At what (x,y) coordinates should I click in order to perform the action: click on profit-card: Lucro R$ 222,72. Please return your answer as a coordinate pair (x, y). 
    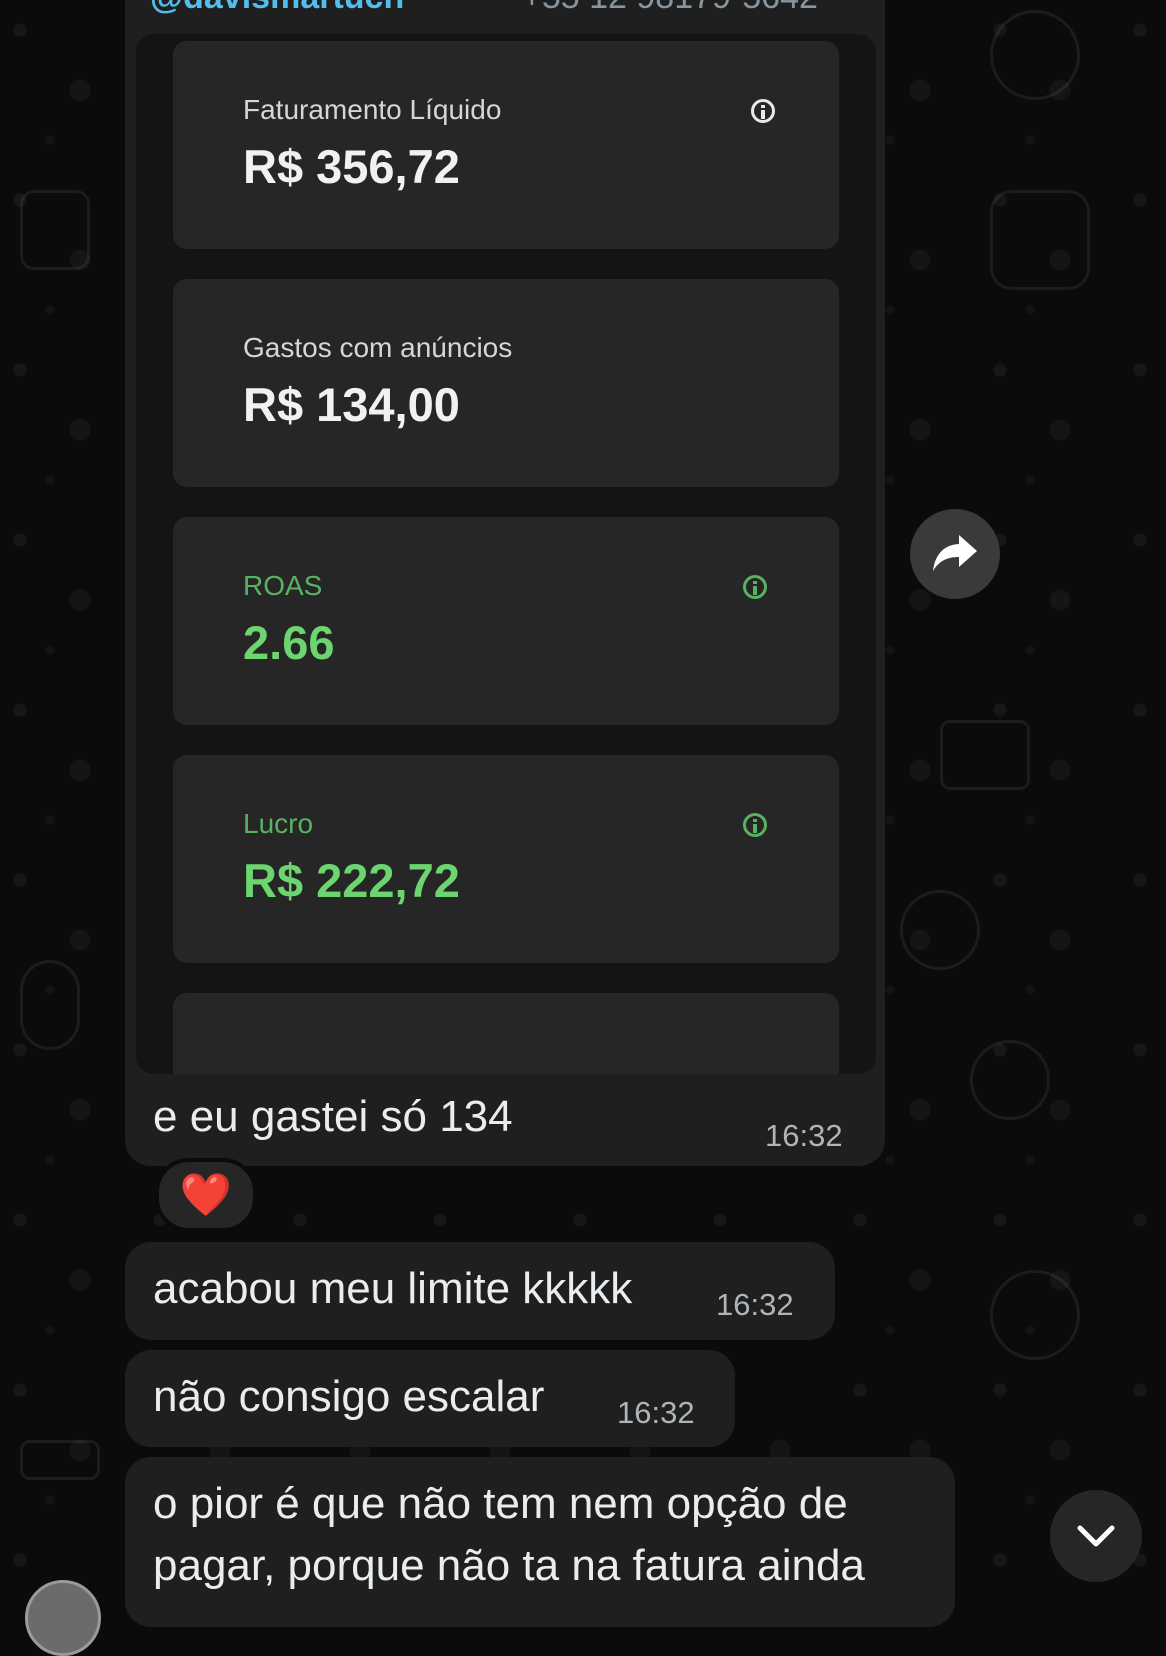
    Looking at the image, I should click on (506, 859).